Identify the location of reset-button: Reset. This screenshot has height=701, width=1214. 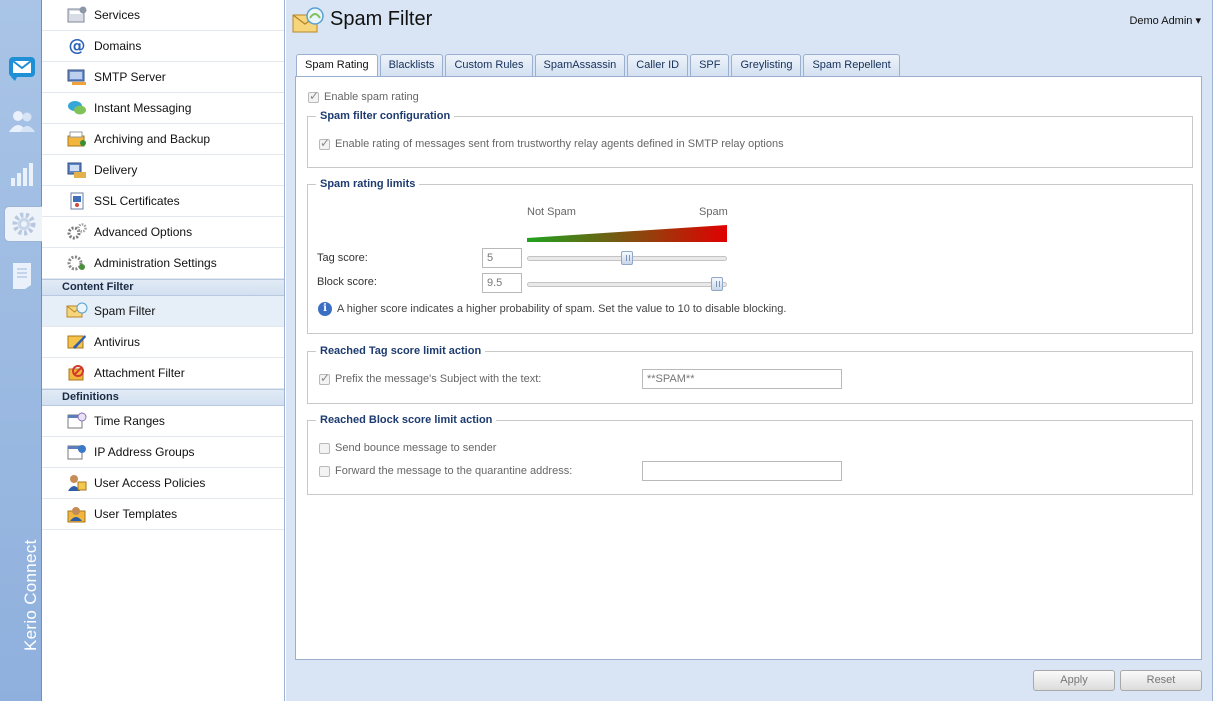
(1161, 680).